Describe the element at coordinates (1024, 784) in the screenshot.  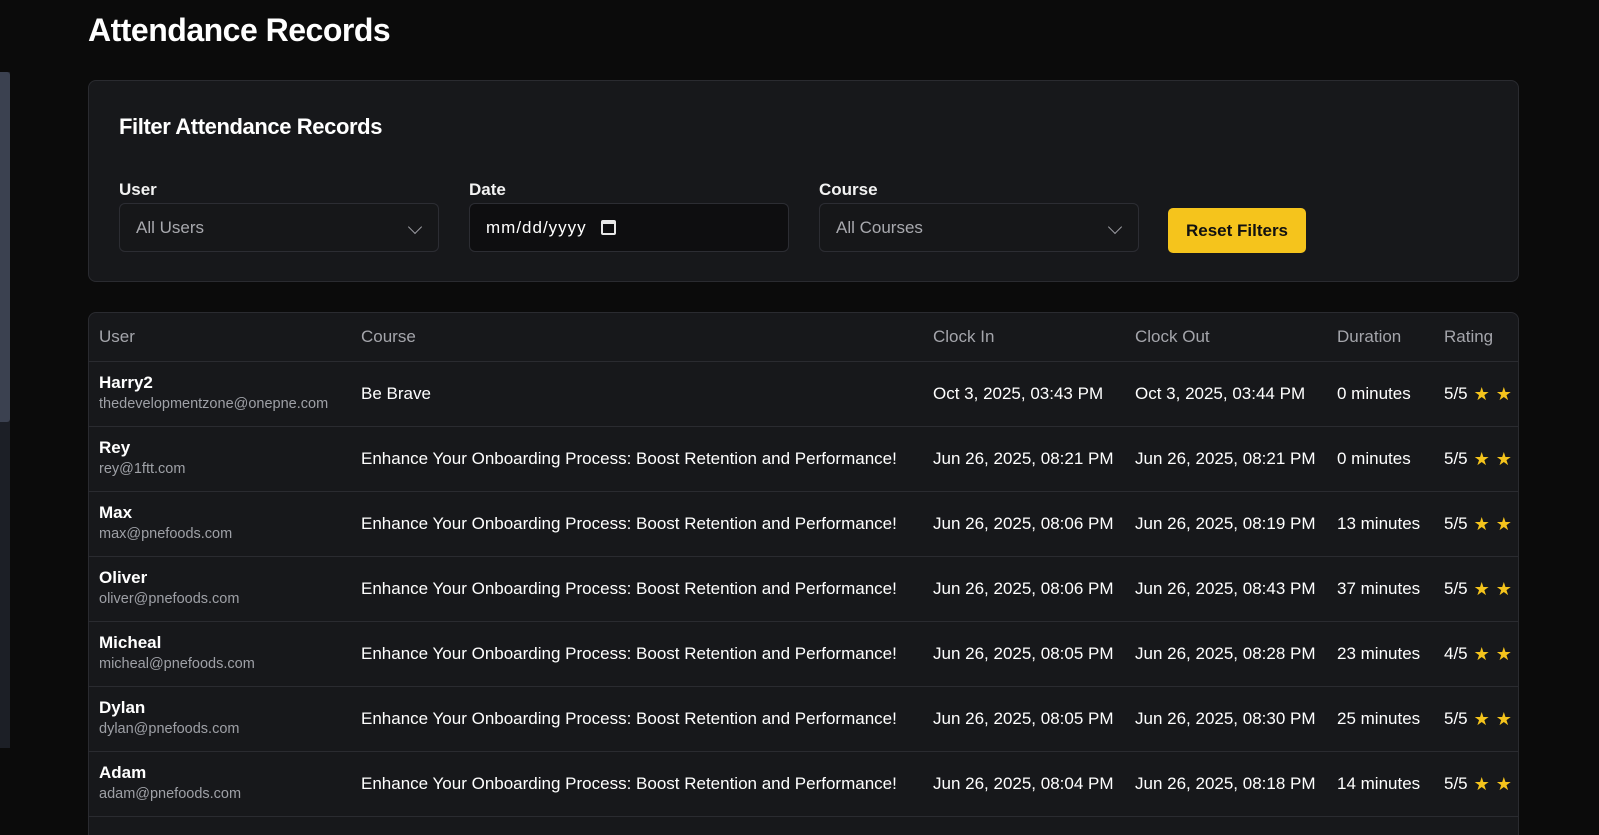
I see `clock-in-cell: Jun 26, 2025, 08:04 PM` at that location.